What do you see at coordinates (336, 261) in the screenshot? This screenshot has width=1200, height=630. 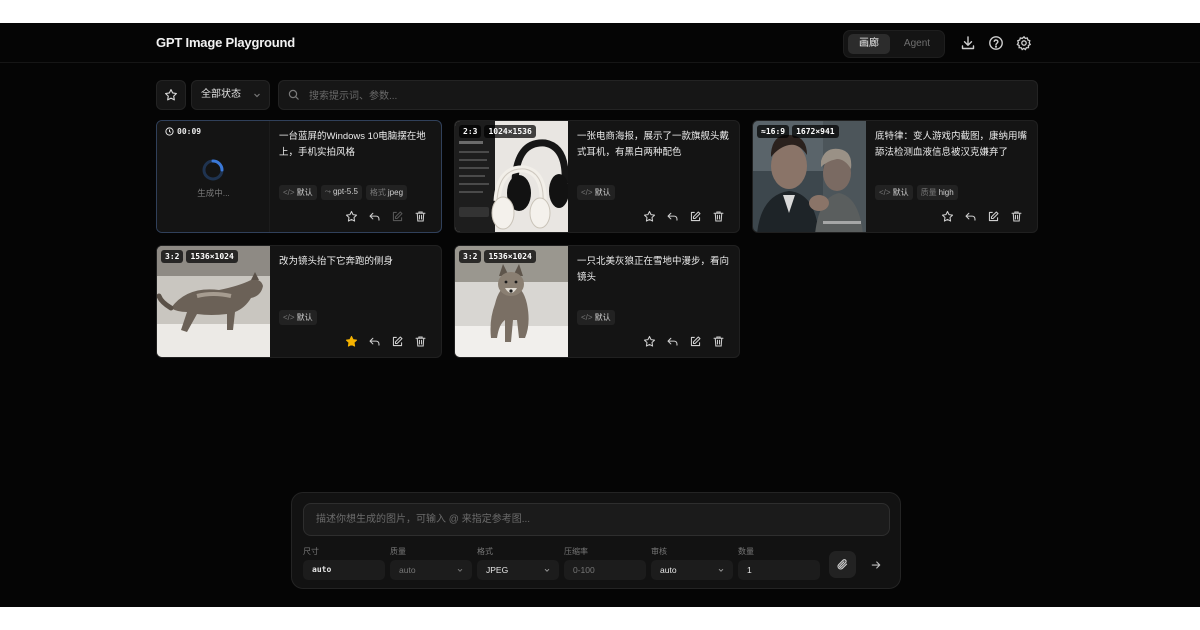 I see `card-prompt: 改为镜头抬下它奔跑的侧身` at bounding box center [336, 261].